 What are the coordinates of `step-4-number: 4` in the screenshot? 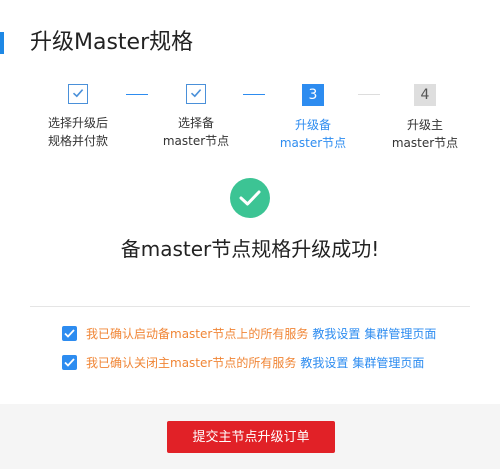 It's located at (425, 95).